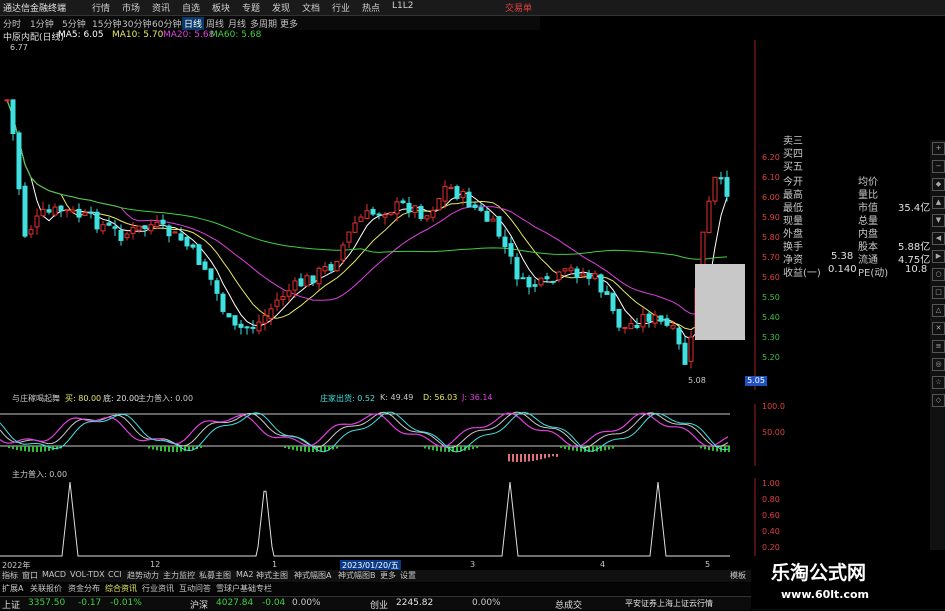 The image size is (945, 611). What do you see at coordinates (195, 588) in the screenshot?
I see `bottom-link: 互动问答` at bounding box center [195, 588].